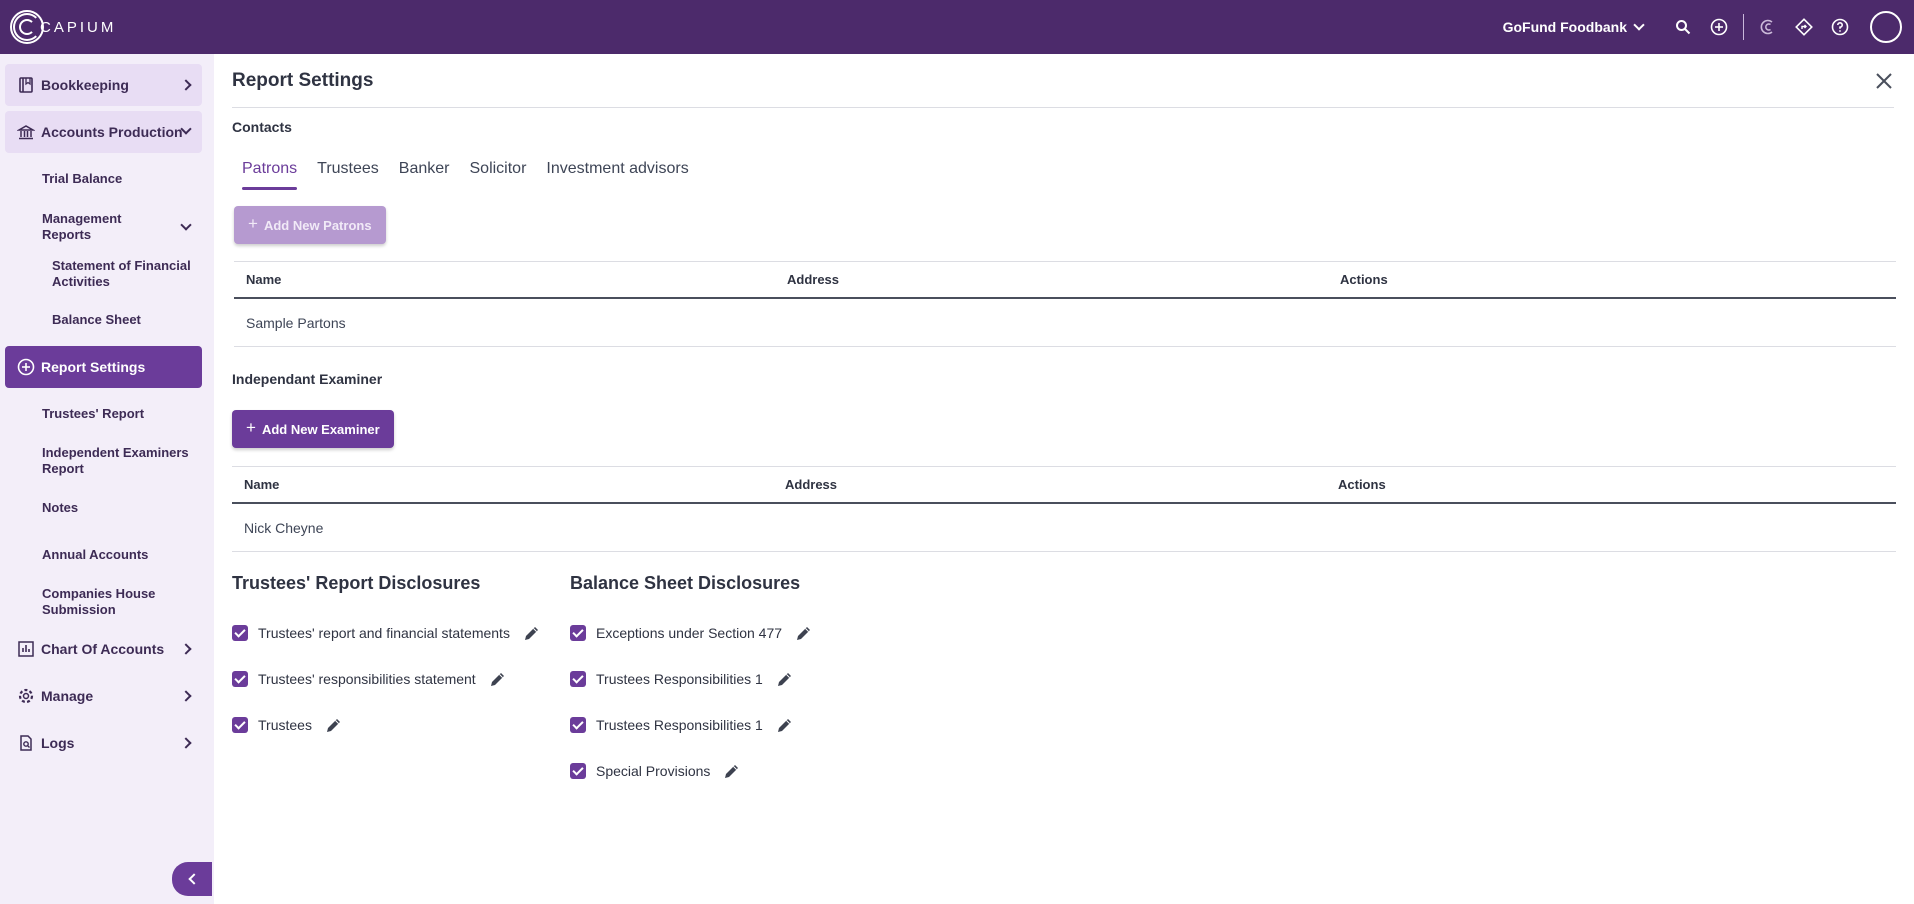 This screenshot has height=904, width=1914. What do you see at coordinates (317, 225) in the screenshot?
I see `add-new-patrons-label: Add New Patrons` at bounding box center [317, 225].